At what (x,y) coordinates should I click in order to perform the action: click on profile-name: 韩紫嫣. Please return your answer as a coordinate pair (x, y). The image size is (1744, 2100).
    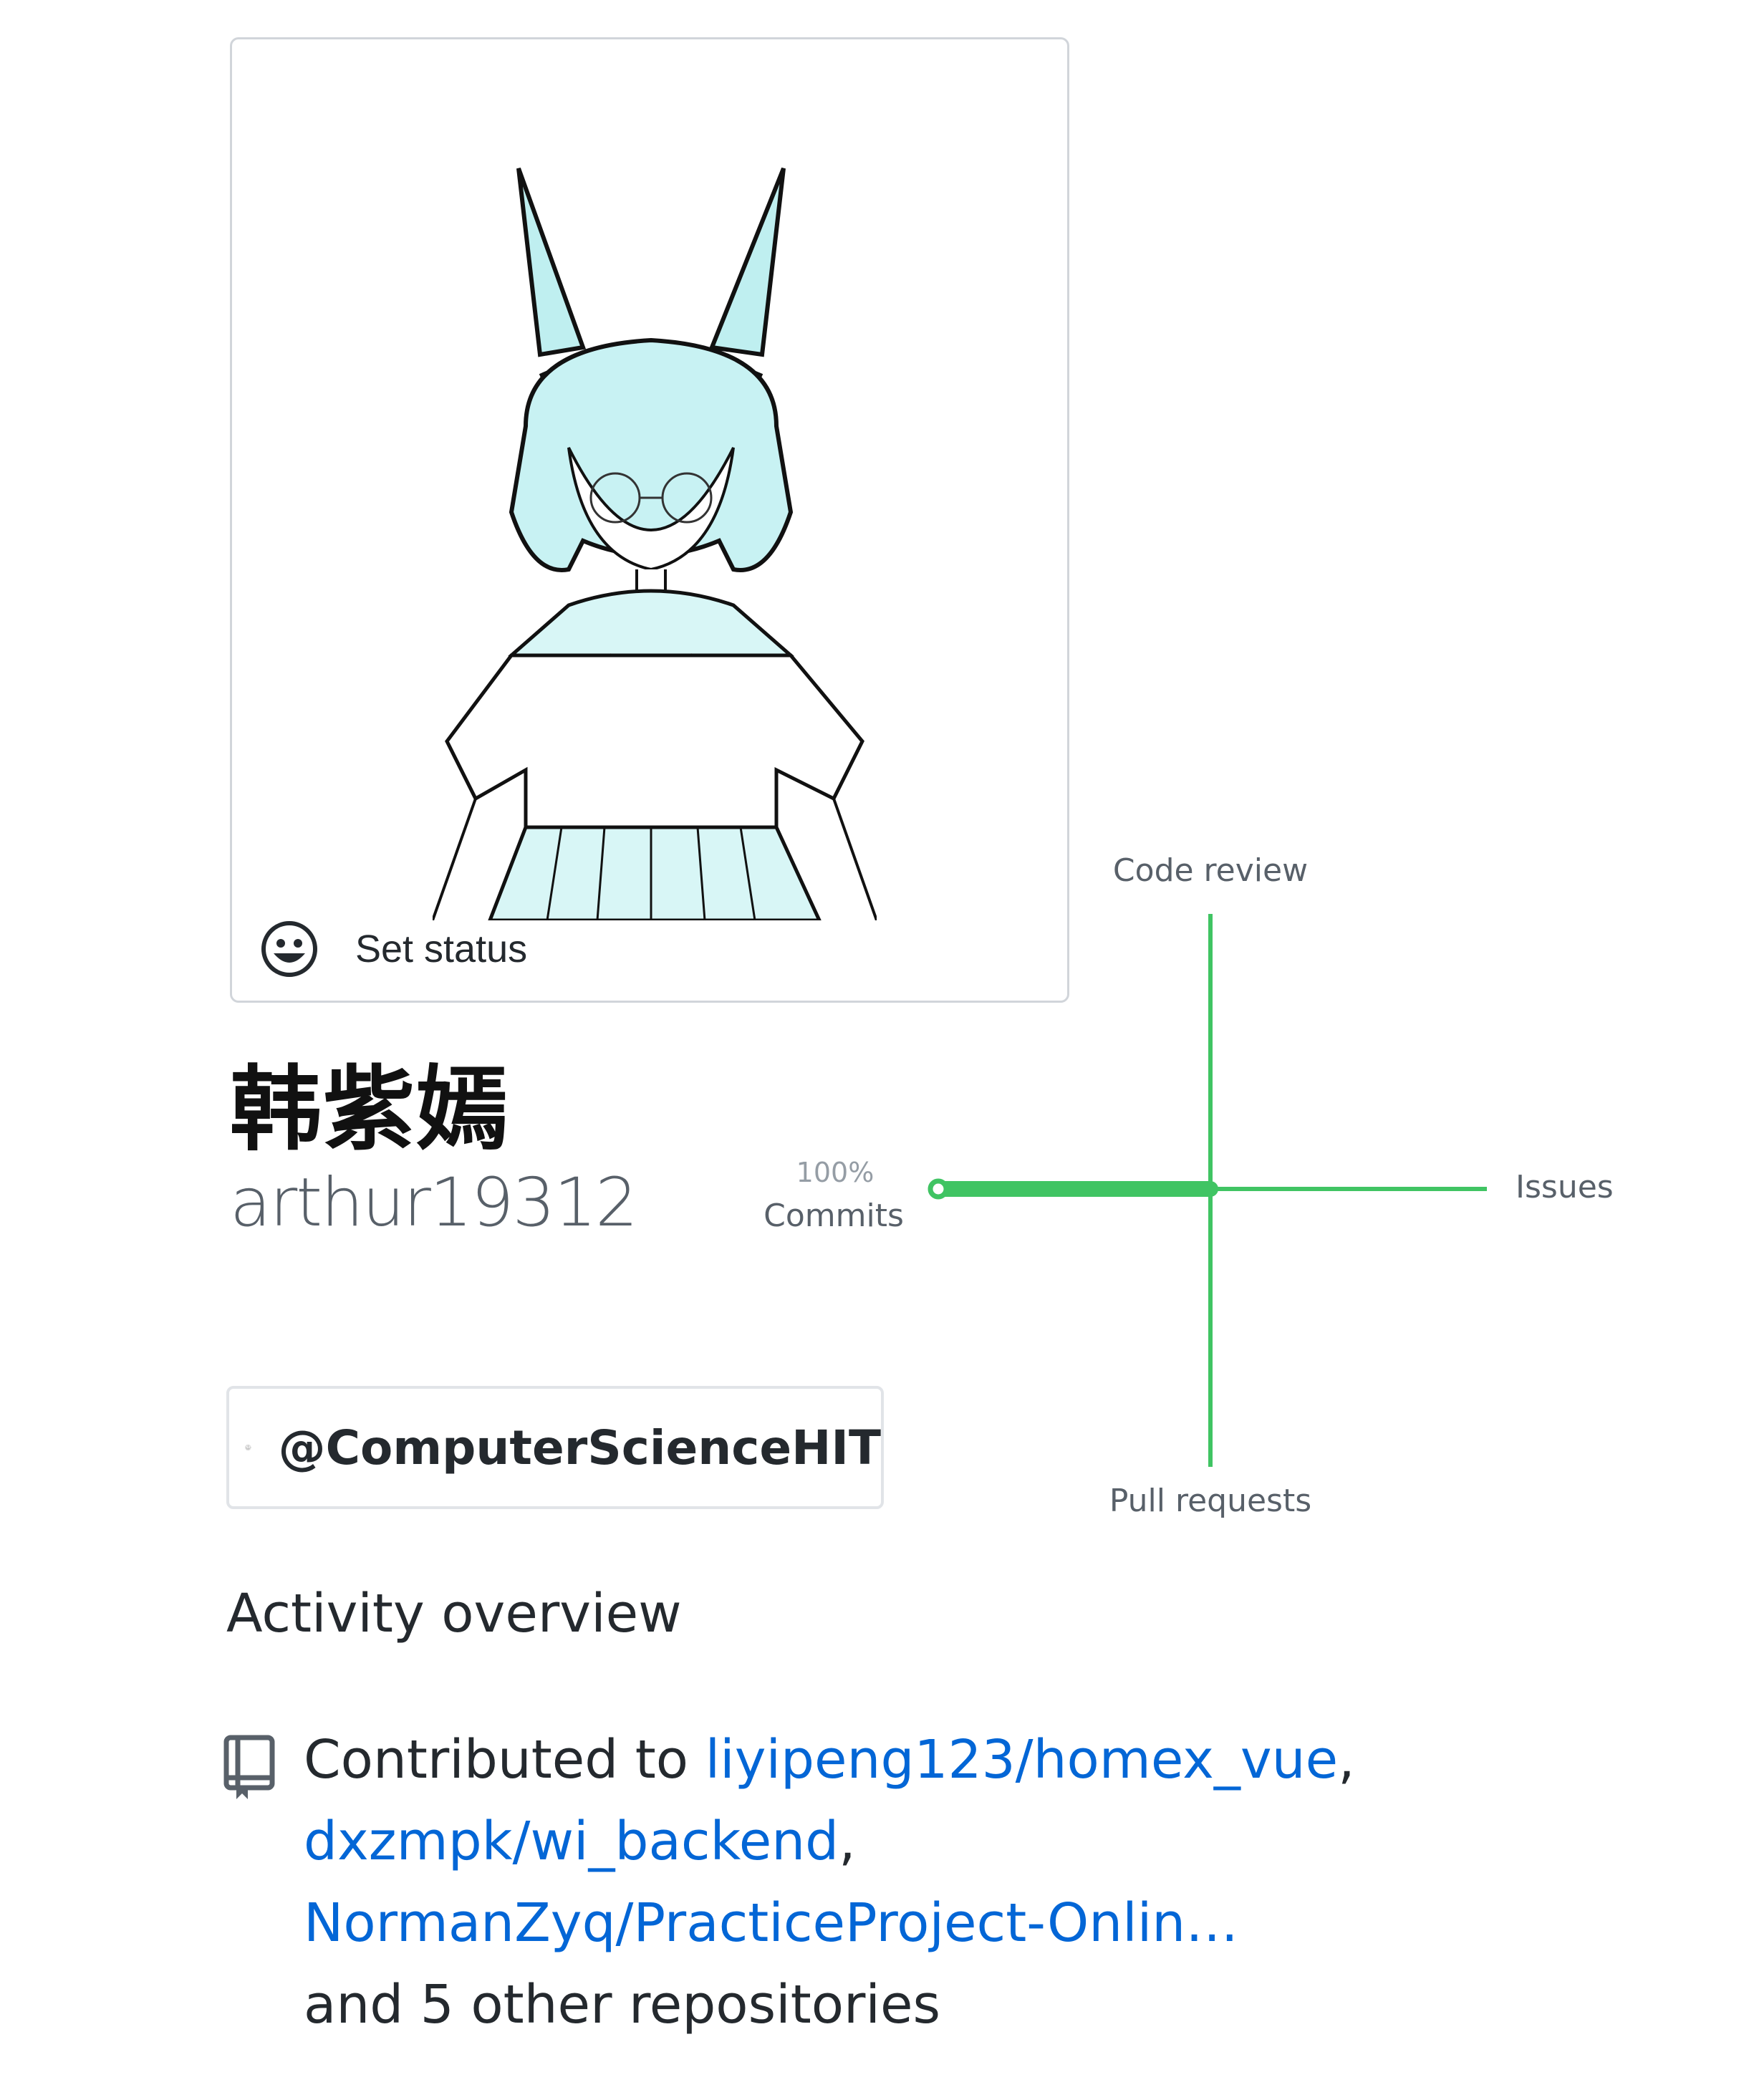
    Looking at the image, I should click on (370, 1109).